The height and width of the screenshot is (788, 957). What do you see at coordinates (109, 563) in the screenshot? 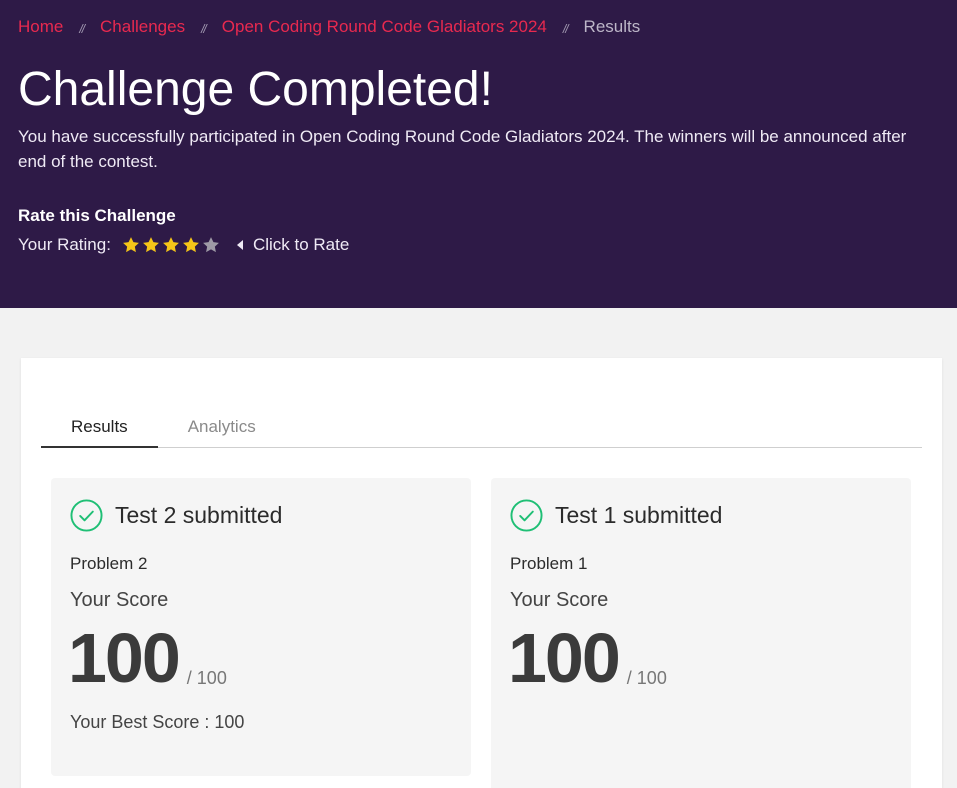
I see `problem-name: Problem 2` at bounding box center [109, 563].